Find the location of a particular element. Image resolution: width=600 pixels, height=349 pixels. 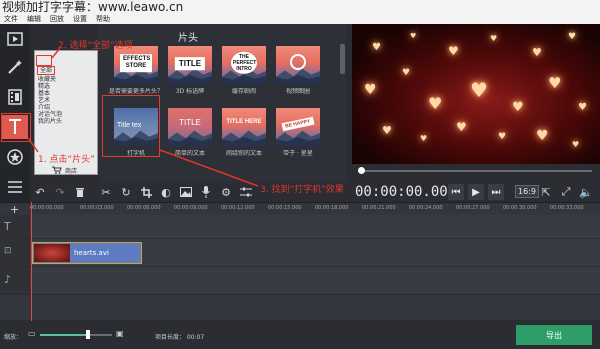

menu-edit: 编辑 is located at coordinates (34, 19).